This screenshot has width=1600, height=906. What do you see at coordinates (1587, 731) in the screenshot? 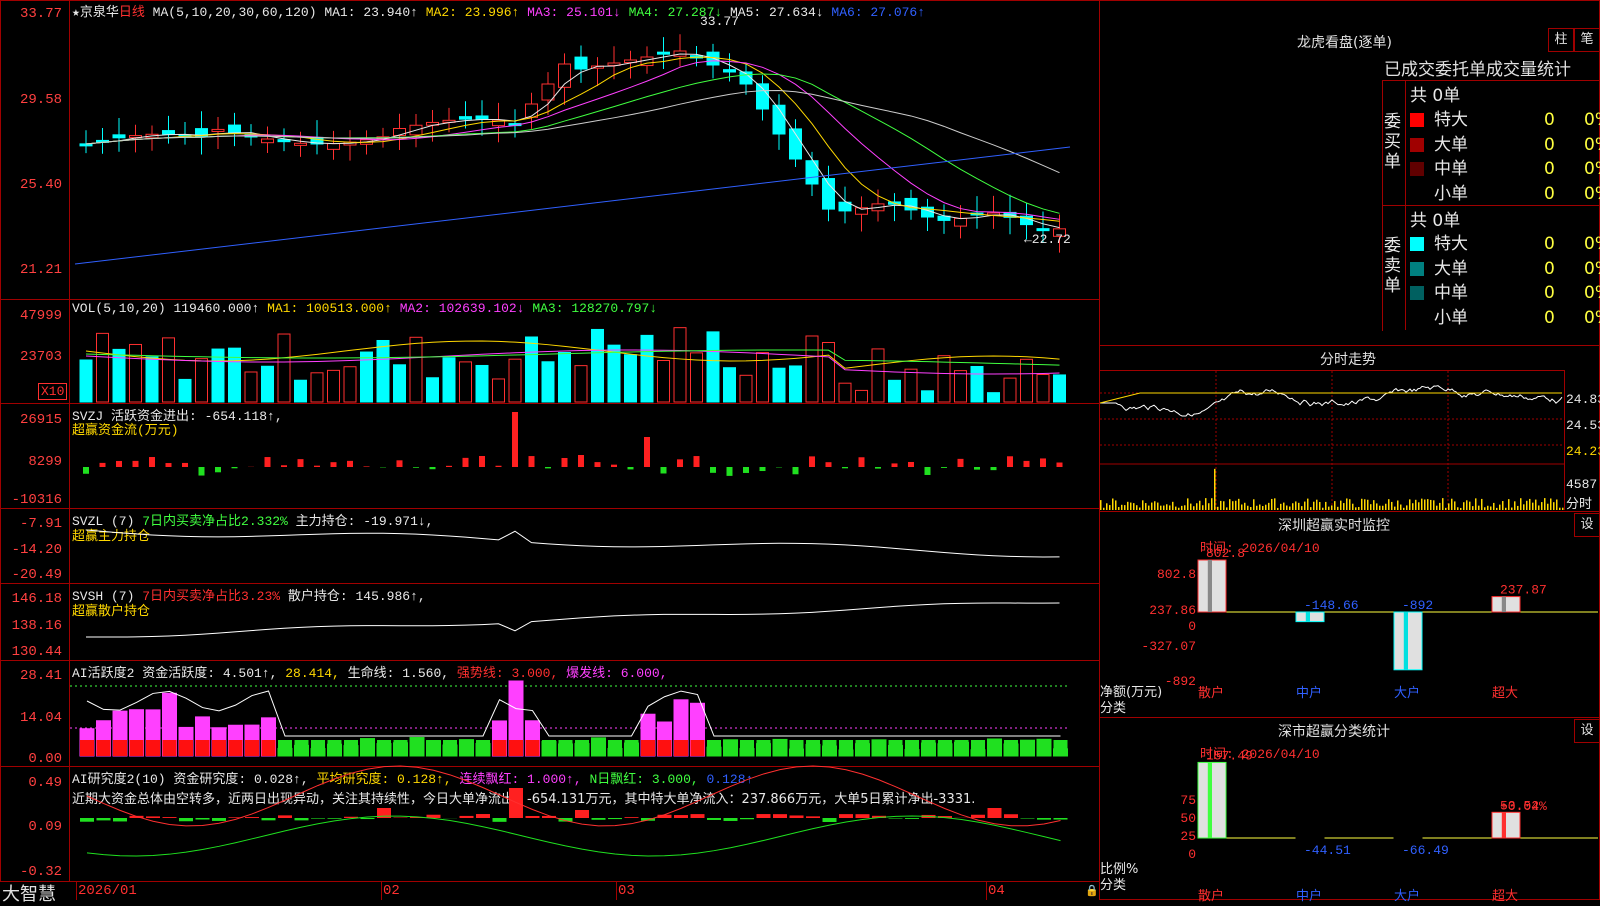
I see `sz-class-settings-button: 设` at bounding box center [1587, 731].